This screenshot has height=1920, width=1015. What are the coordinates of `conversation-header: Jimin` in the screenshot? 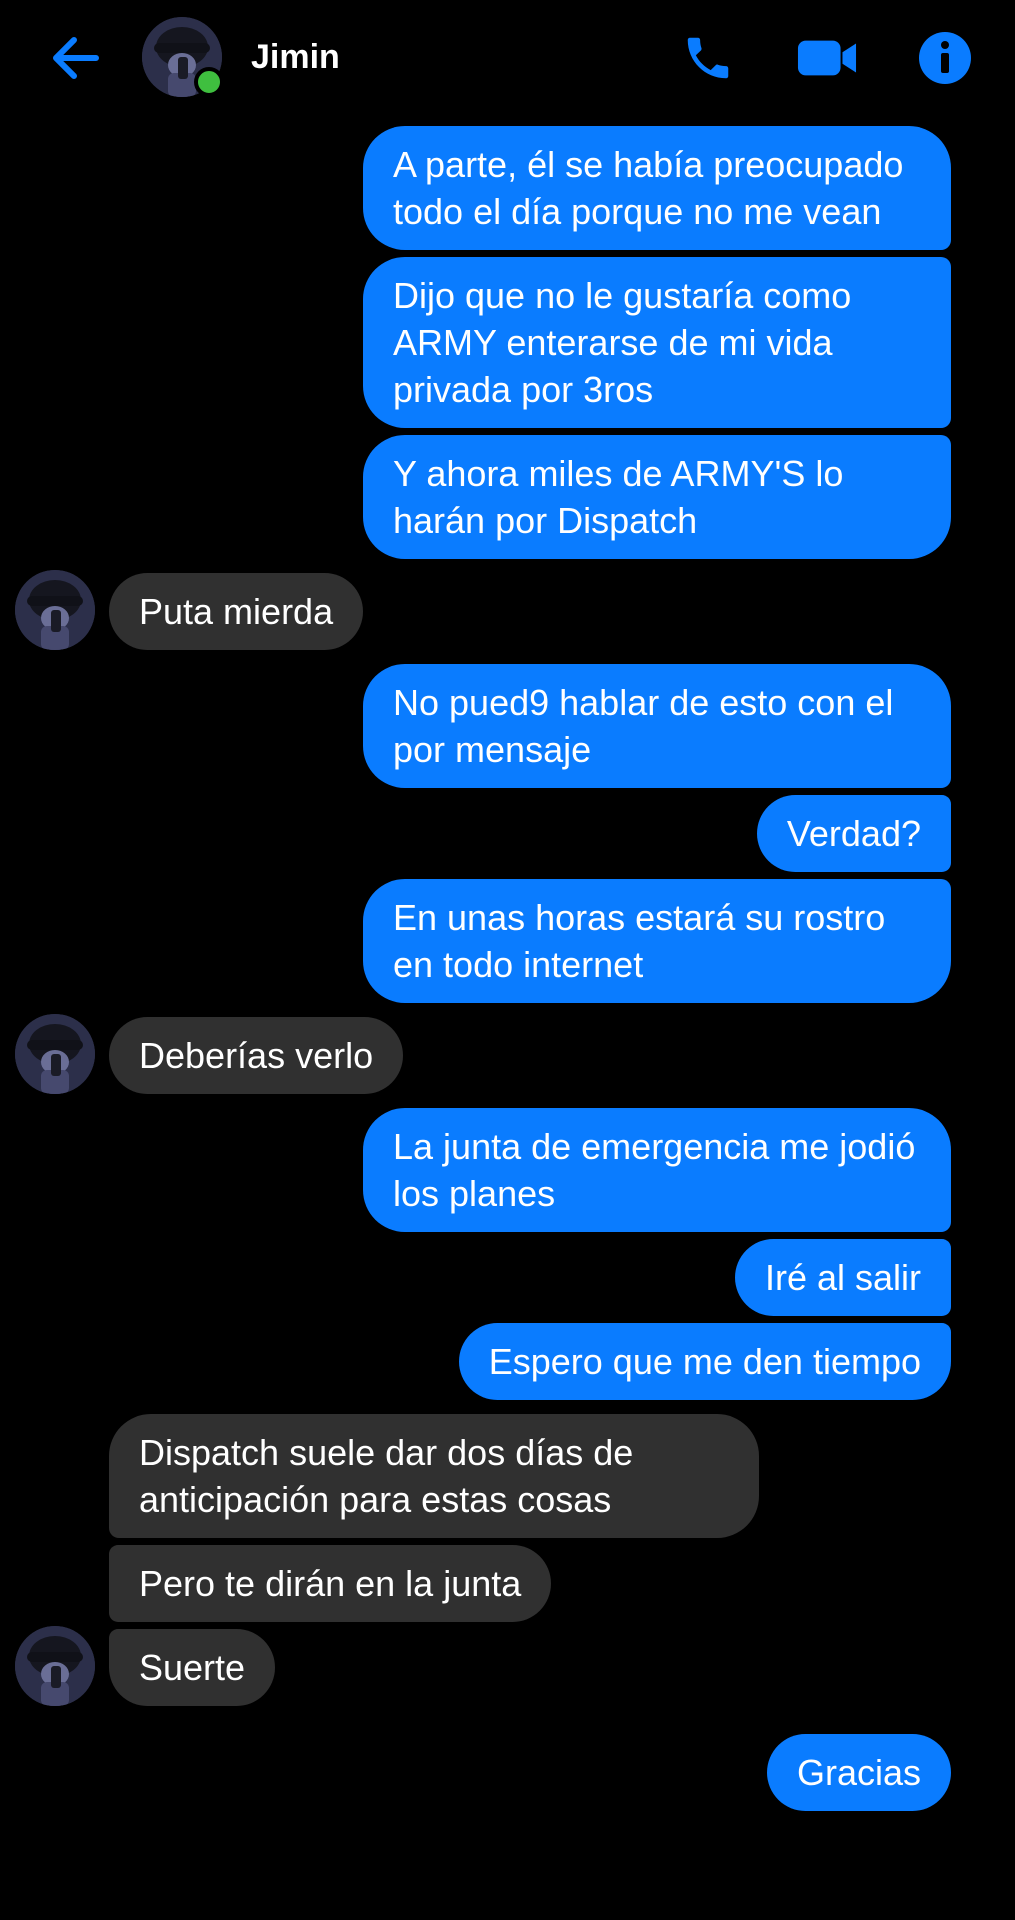 It's located at (507, 57).